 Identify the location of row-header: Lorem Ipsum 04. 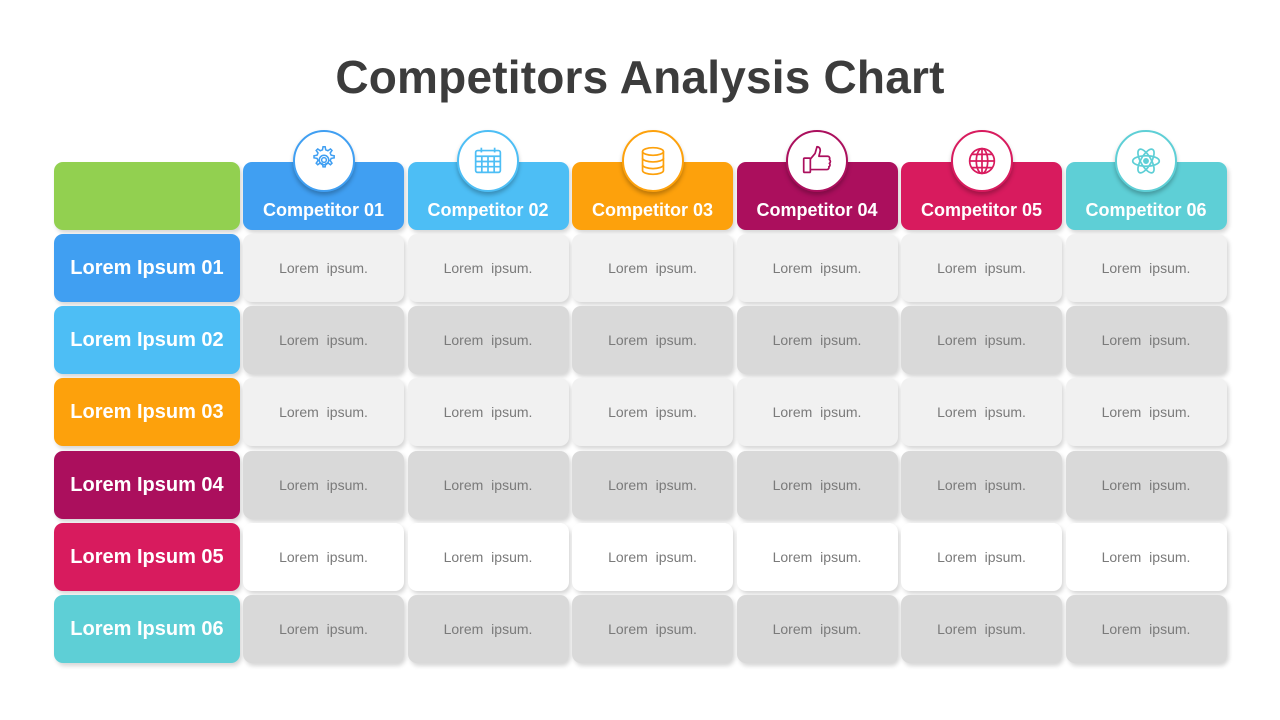
(147, 485).